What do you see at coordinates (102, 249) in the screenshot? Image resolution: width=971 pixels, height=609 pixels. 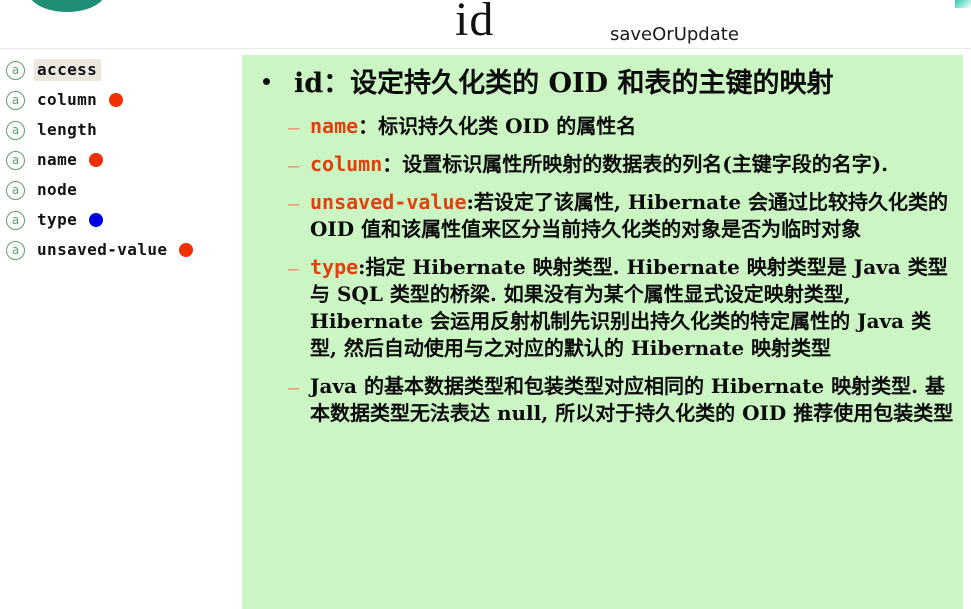 I see `attribute-label: unsaved-value` at bounding box center [102, 249].